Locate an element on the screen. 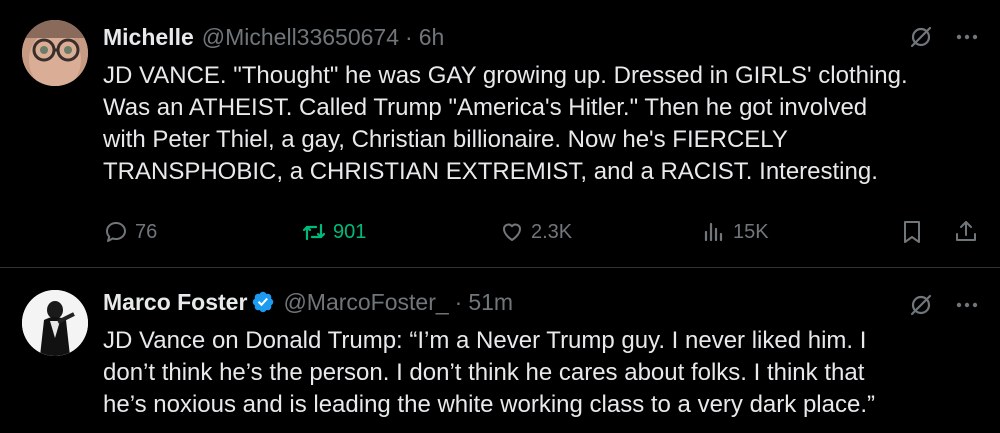 The image size is (1000, 433). bookmark-button is located at coordinates (912, 232).